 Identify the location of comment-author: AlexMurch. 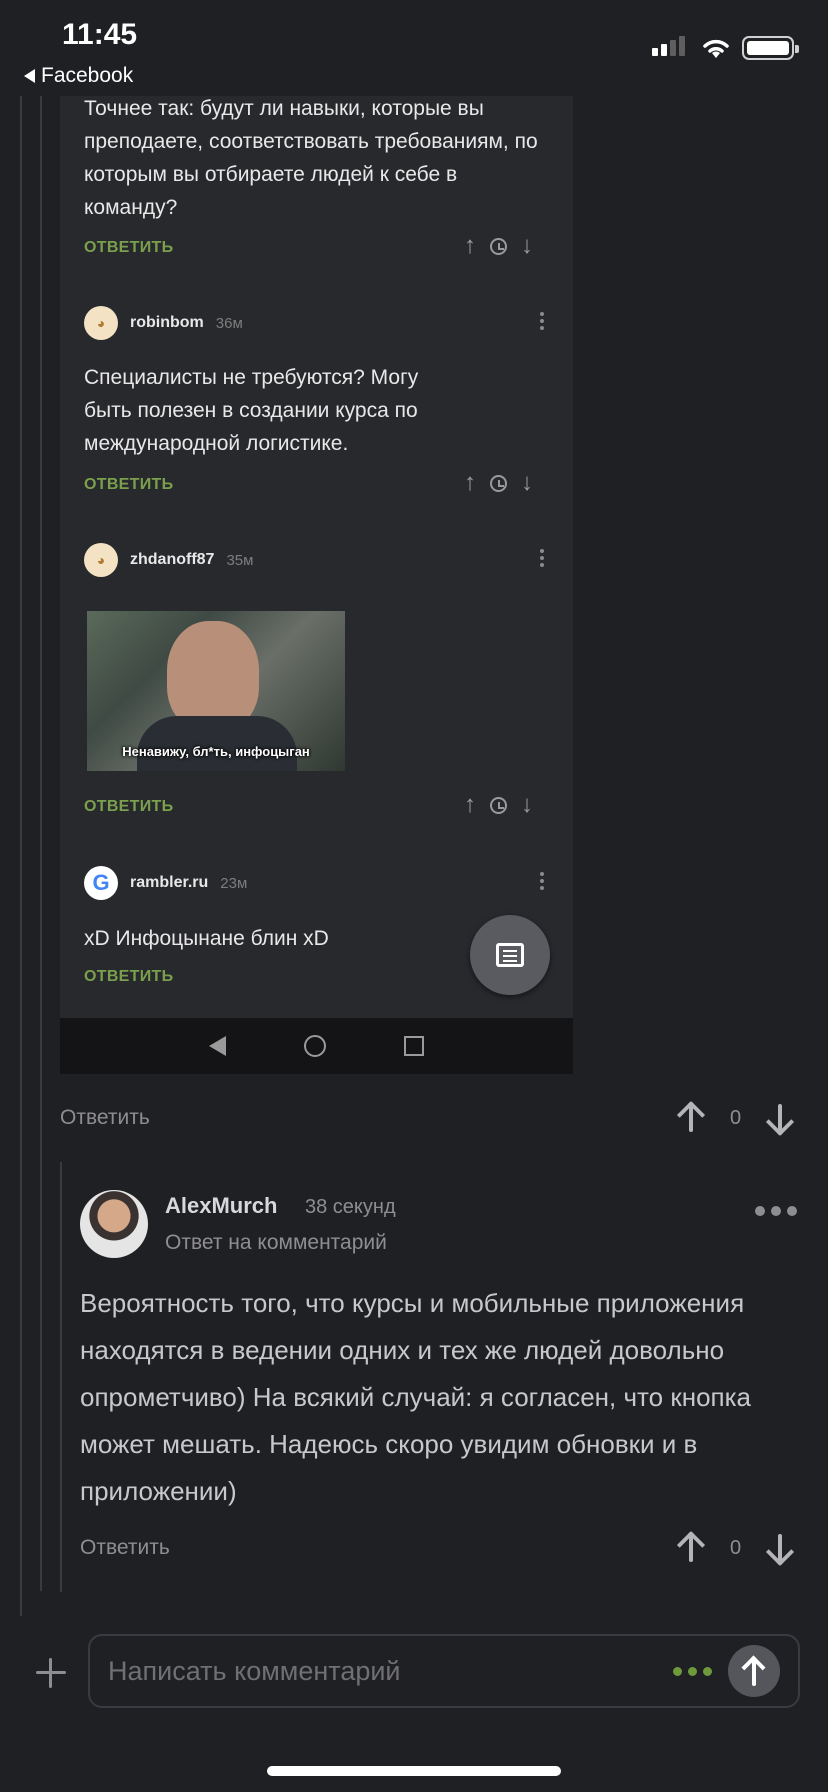
(221, 1206).